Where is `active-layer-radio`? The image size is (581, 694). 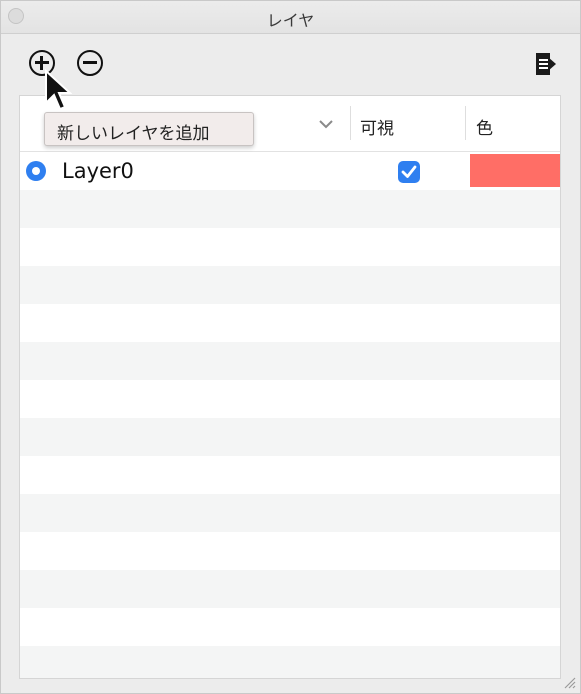
active-layer-radio is located at coordinates (36, 171).